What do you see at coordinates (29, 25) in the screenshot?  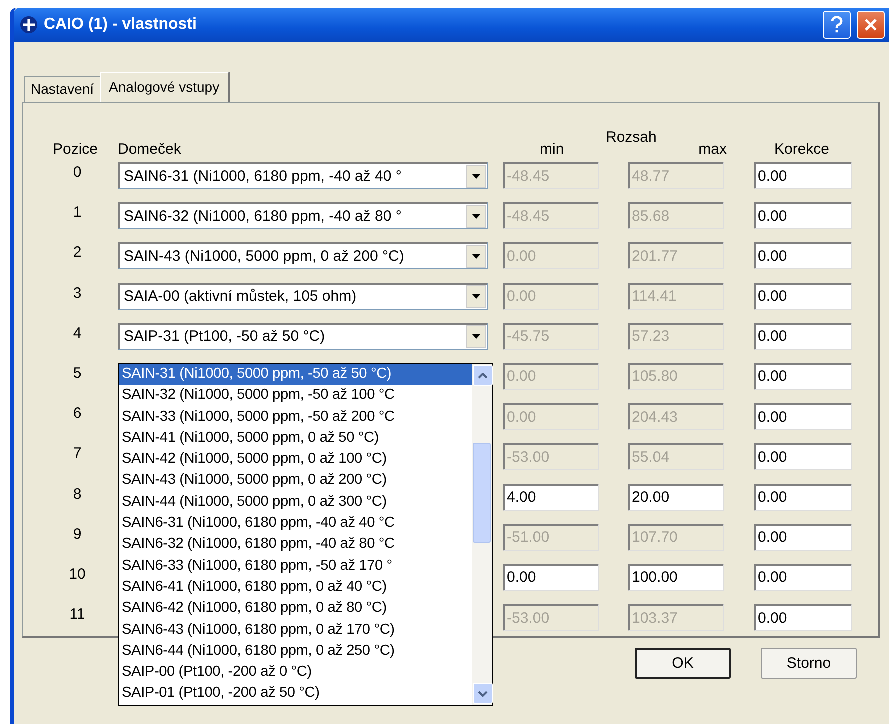 I see `plus-icon` at bounding box center [29, 25].